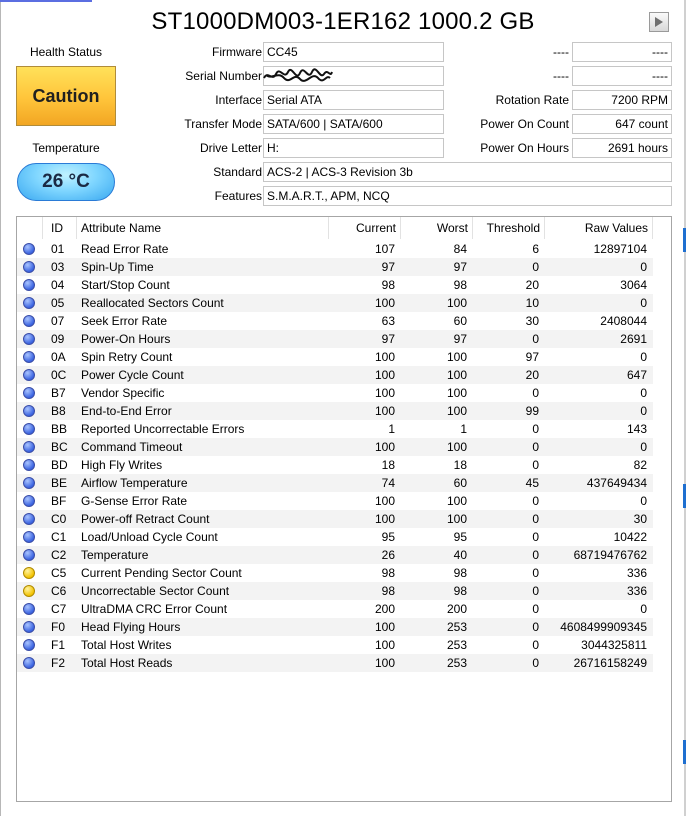 The width and height of the screenshot is (686, 816). Describe the element at coordinates (636, 591) in the screenshot. I see `cell-raw-values: 336` at that location.